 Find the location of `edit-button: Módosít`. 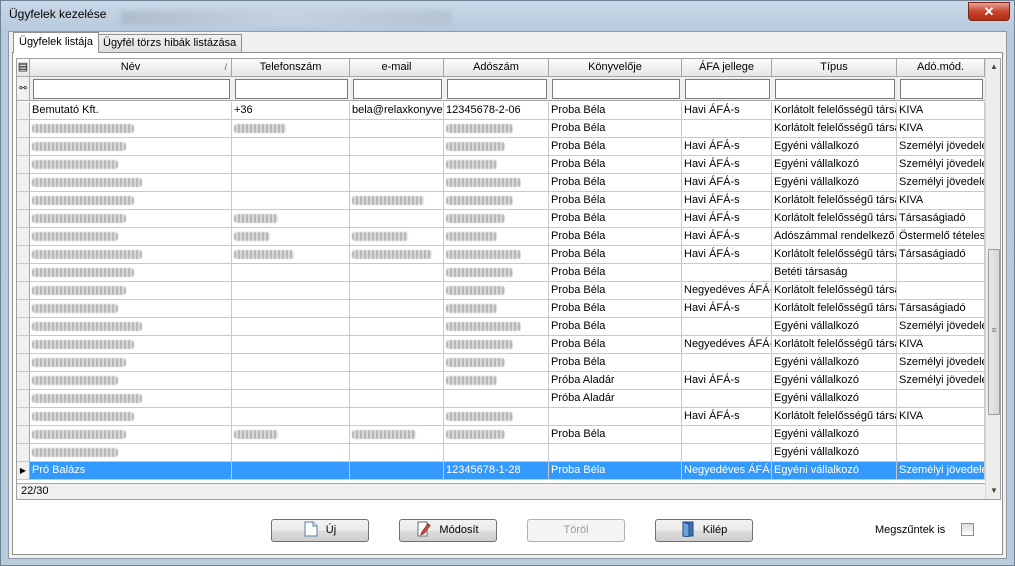

edit-button: Módosít is located at coordinates (448, 530).